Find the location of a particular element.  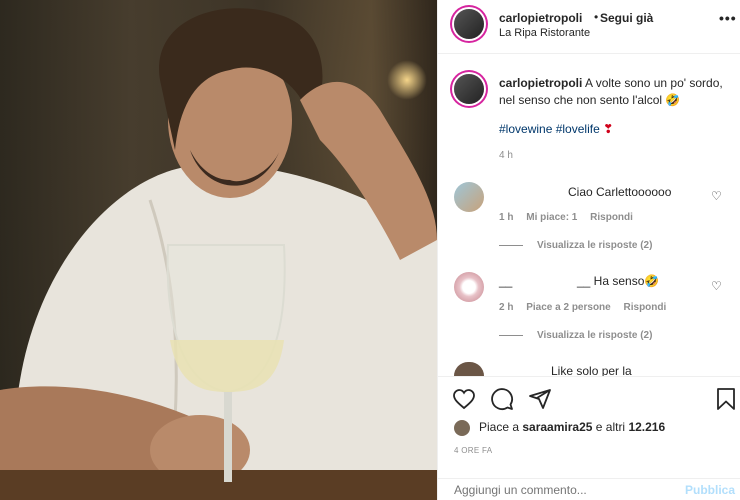

comment-likes-count: Piace a 2 persone is located at coordinates (568, 307).